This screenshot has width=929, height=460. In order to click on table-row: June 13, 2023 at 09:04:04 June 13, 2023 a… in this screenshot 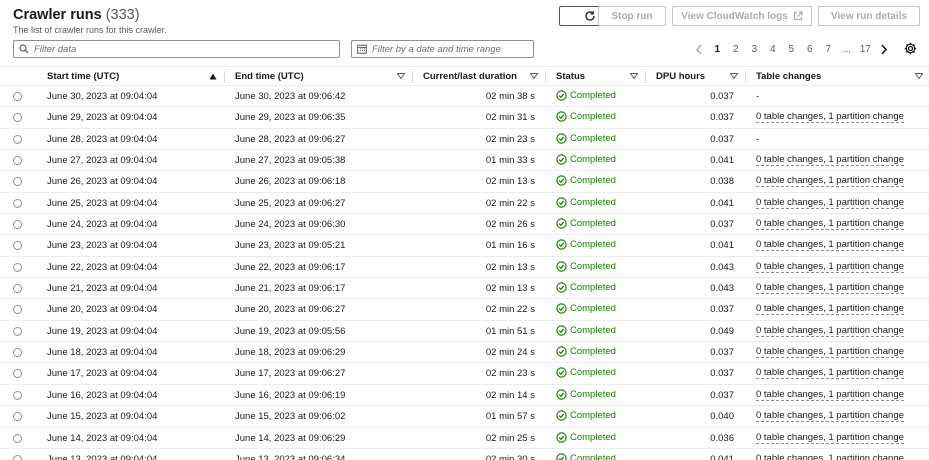, I will do `click(464, 454)`.